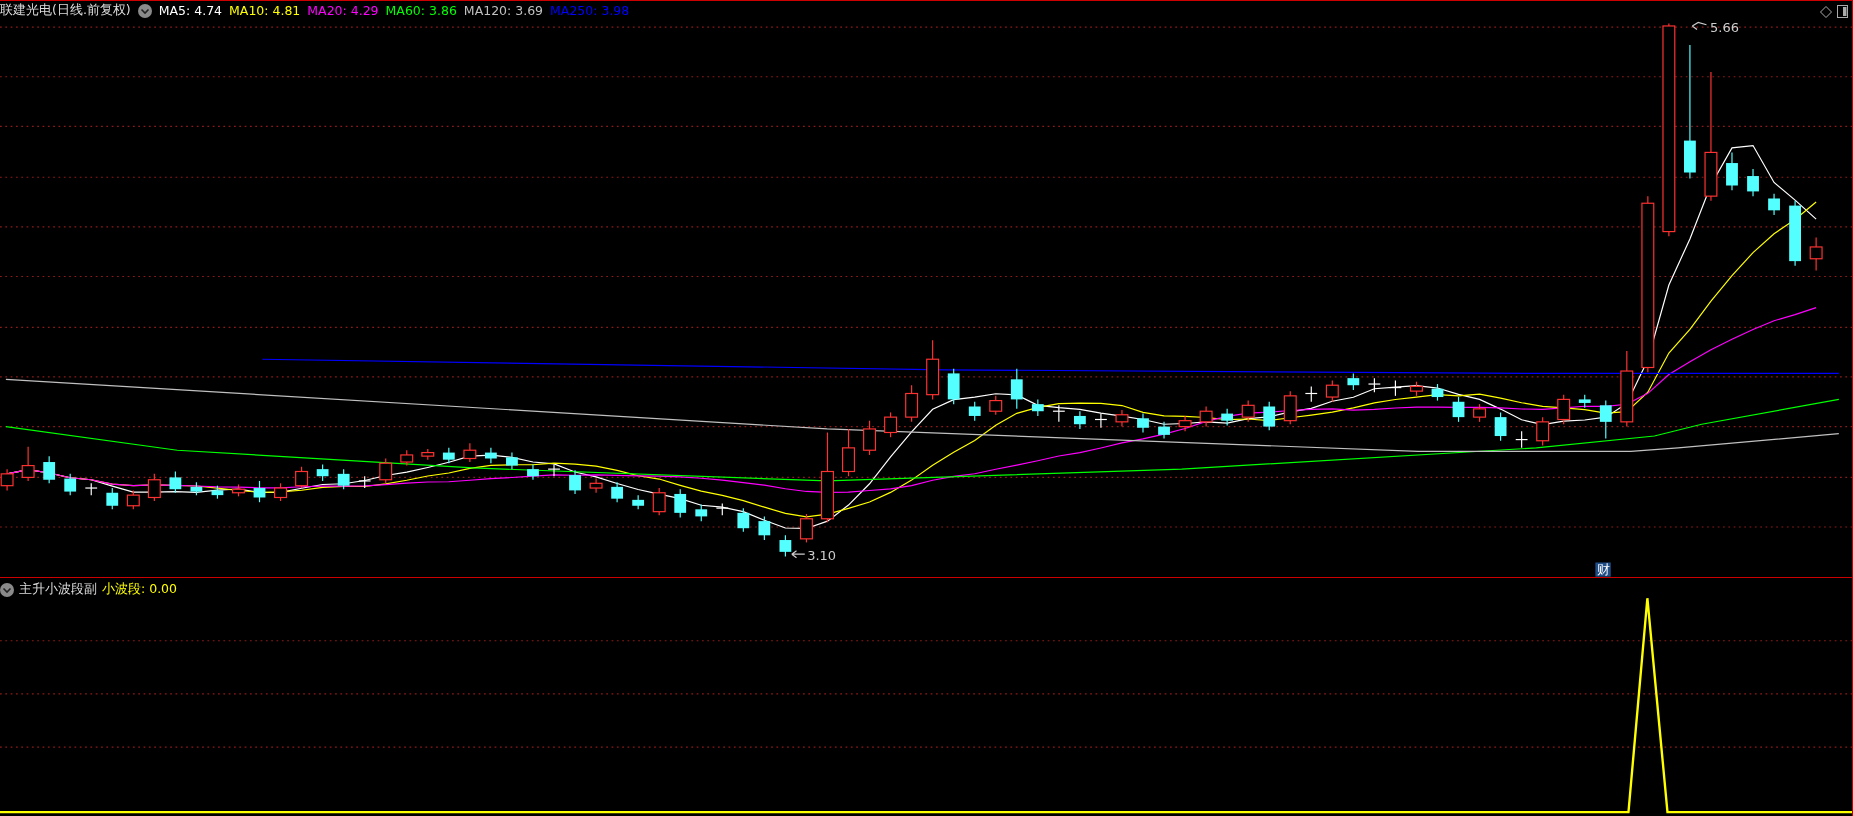 Image resolution: width=1853 pixels, height=816 pixels. I want to click on moving-average-label: MA10: 4.81, so click(265, 10).